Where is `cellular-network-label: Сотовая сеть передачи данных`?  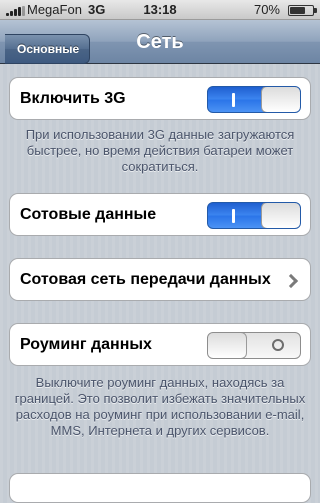
cellular-network-label: Сотовая сеть передачи данных is located at coordinates (145, 279).